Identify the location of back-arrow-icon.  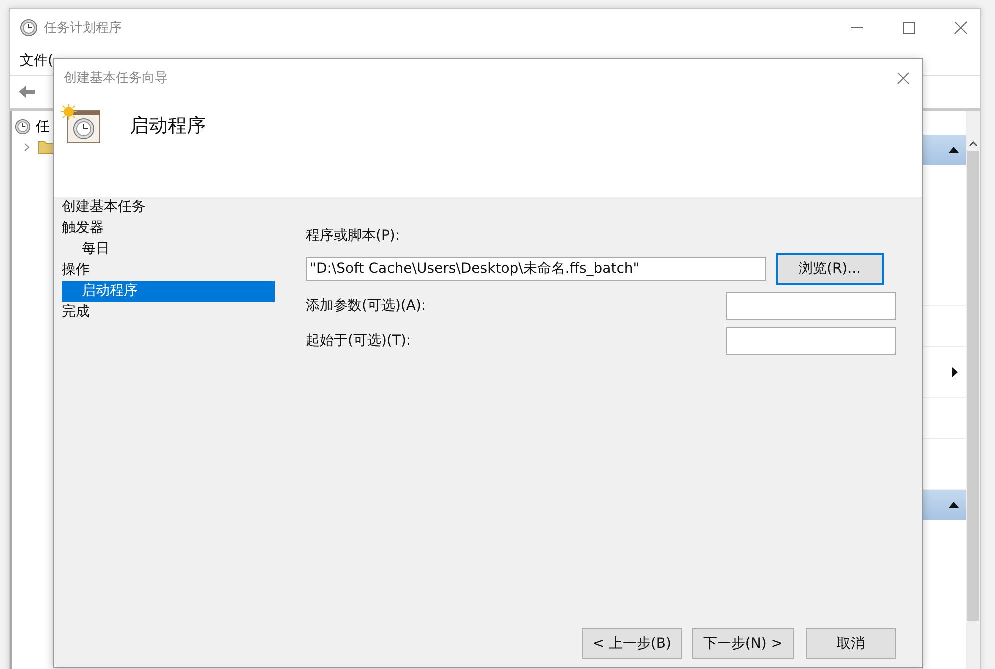
(27, 92).